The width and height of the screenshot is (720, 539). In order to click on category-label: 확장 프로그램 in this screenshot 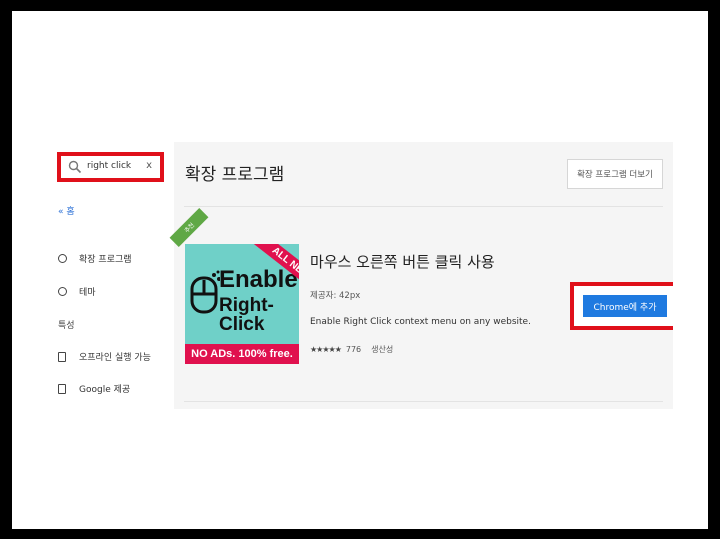, I will do `click(105, 260)`.